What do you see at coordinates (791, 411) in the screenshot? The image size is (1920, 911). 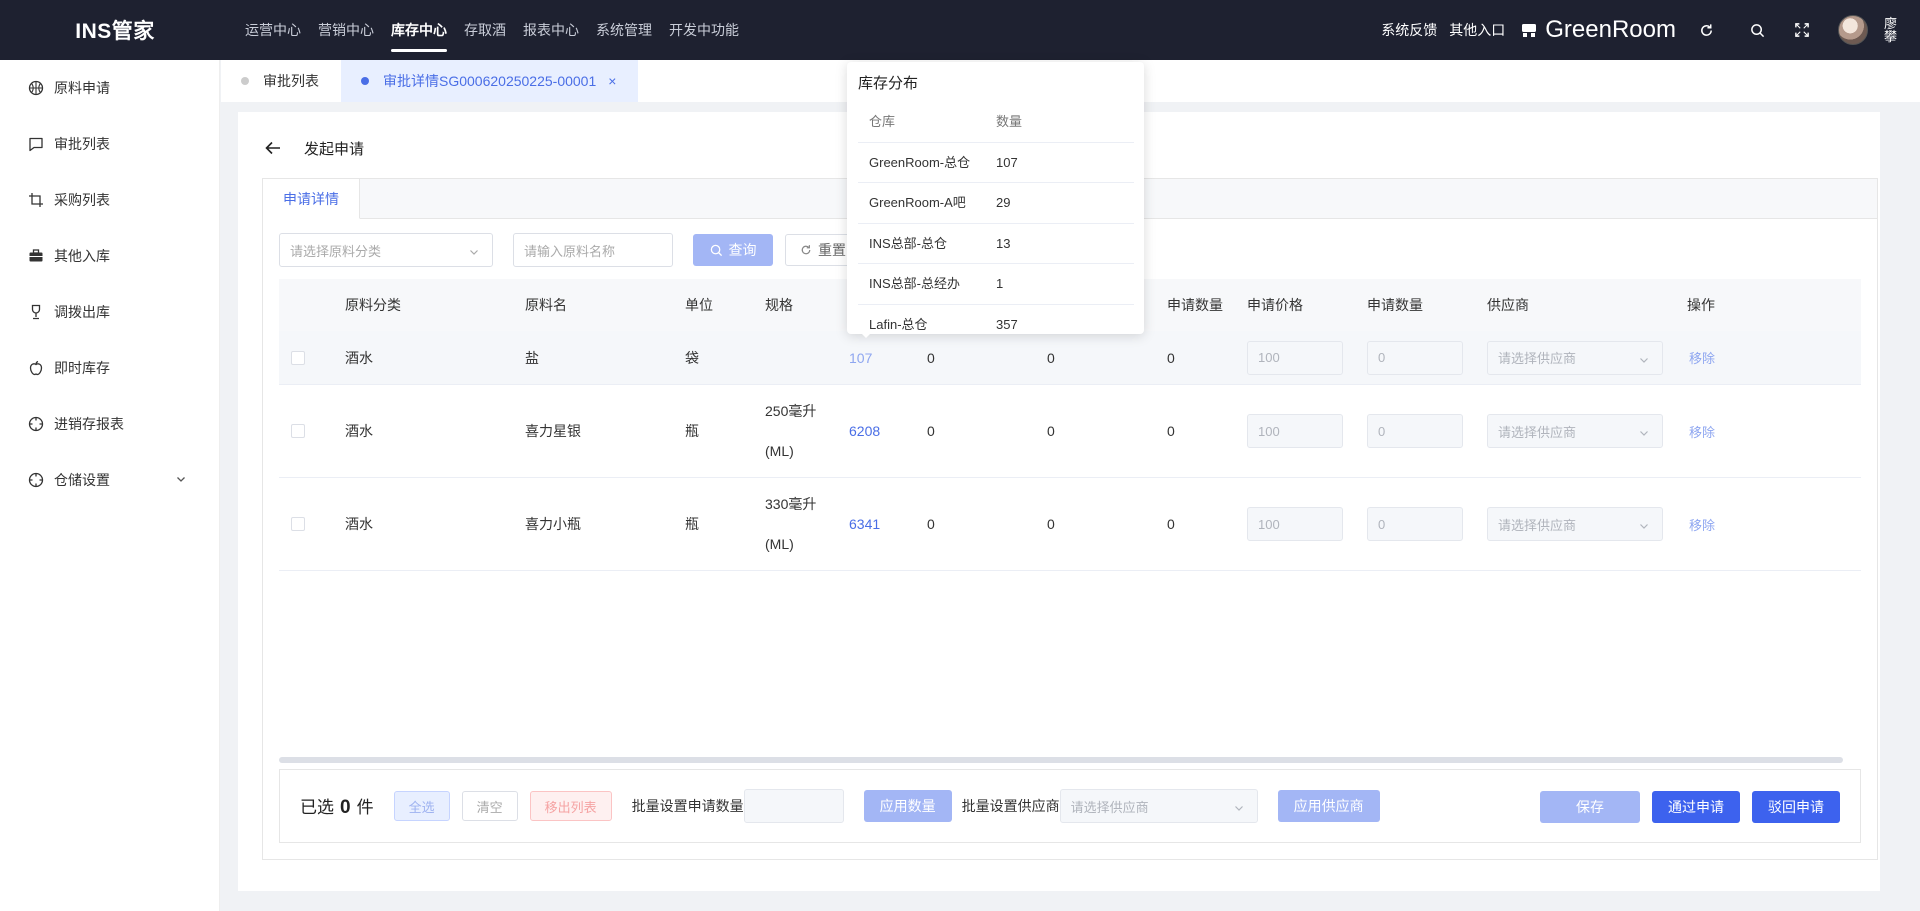 I see `spec-line: 250毫升` at bounding box center [791, 411].